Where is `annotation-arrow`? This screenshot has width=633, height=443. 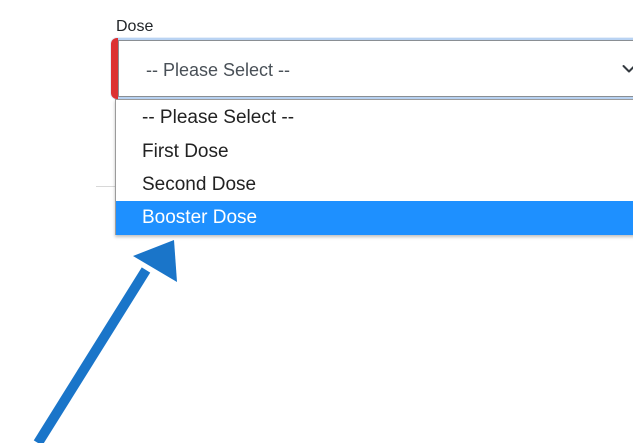 annotation-arrow is located at coordinates (105, 341).